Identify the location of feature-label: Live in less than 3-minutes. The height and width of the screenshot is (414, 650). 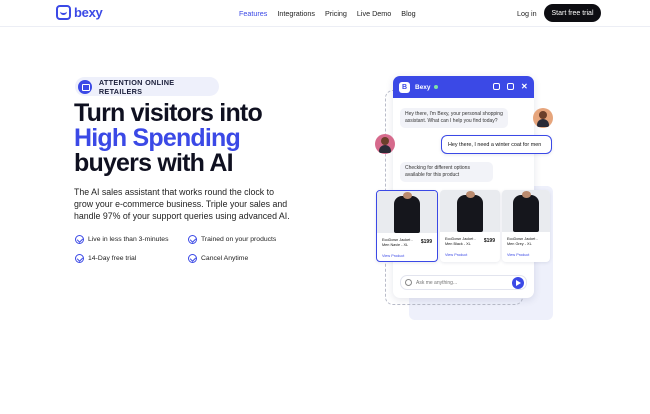
(128, 239).